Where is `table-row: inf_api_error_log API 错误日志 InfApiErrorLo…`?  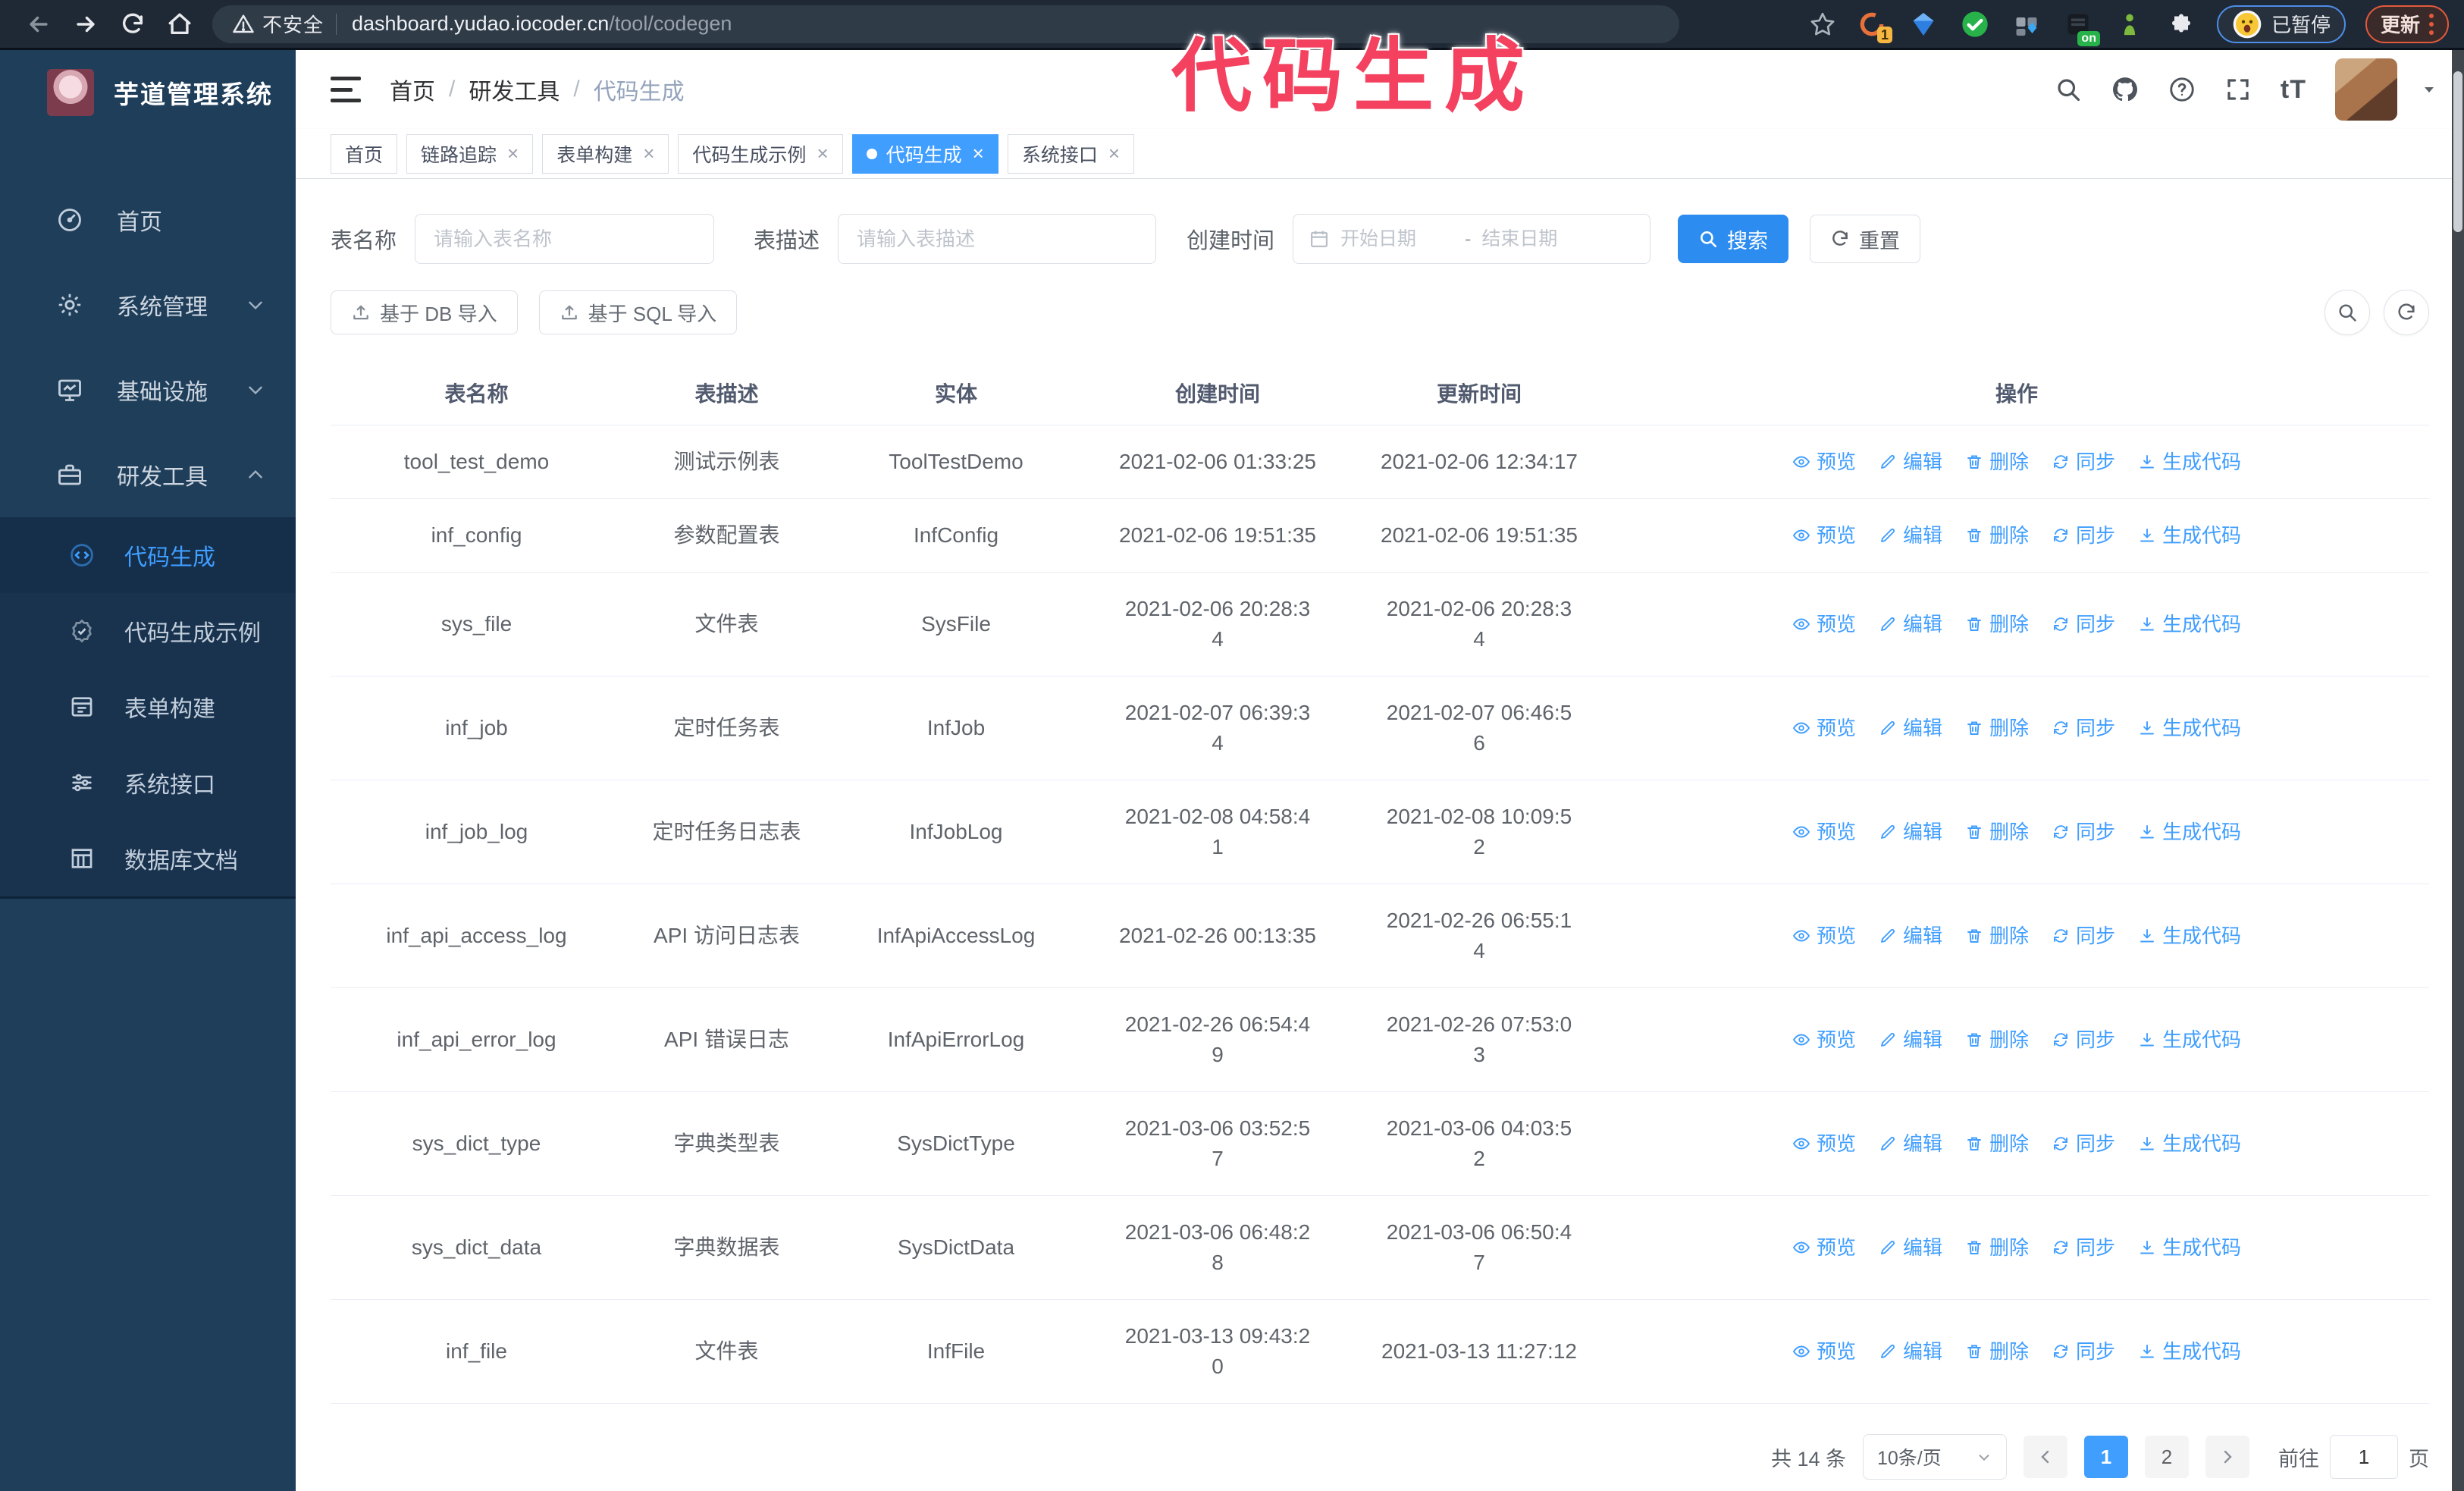 table-row: inf_api_error_log API 错误日志 InfApiErrorLo… is located at coordinates (1380, 1039).